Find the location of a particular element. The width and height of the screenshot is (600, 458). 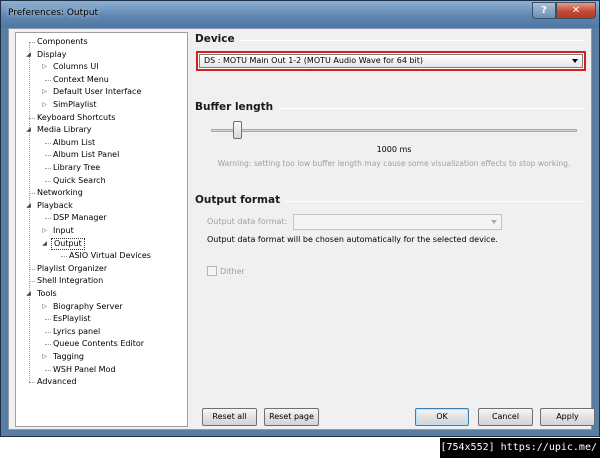

tree-item-lyrics-panel: Lyrics panel is located at coordinates (101, 332).